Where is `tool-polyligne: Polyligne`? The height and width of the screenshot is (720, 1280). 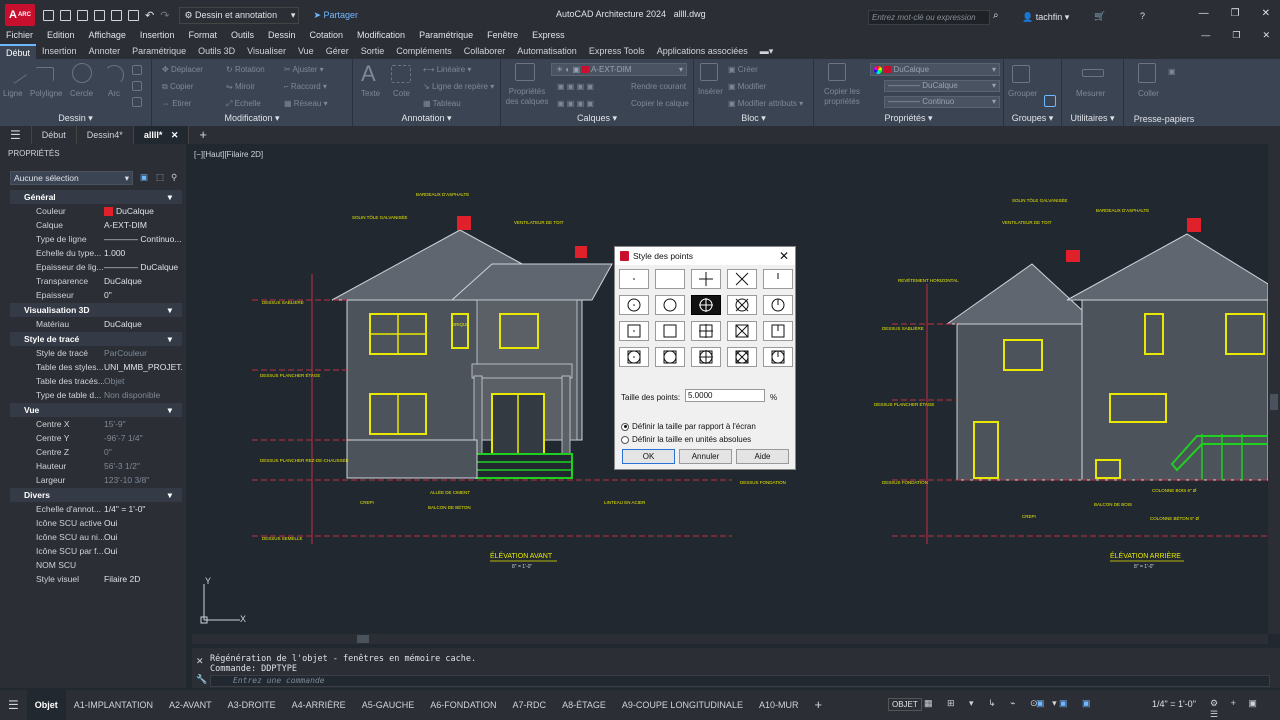 tool-polyligne: Polyligne is located at coordinates (46, 93).